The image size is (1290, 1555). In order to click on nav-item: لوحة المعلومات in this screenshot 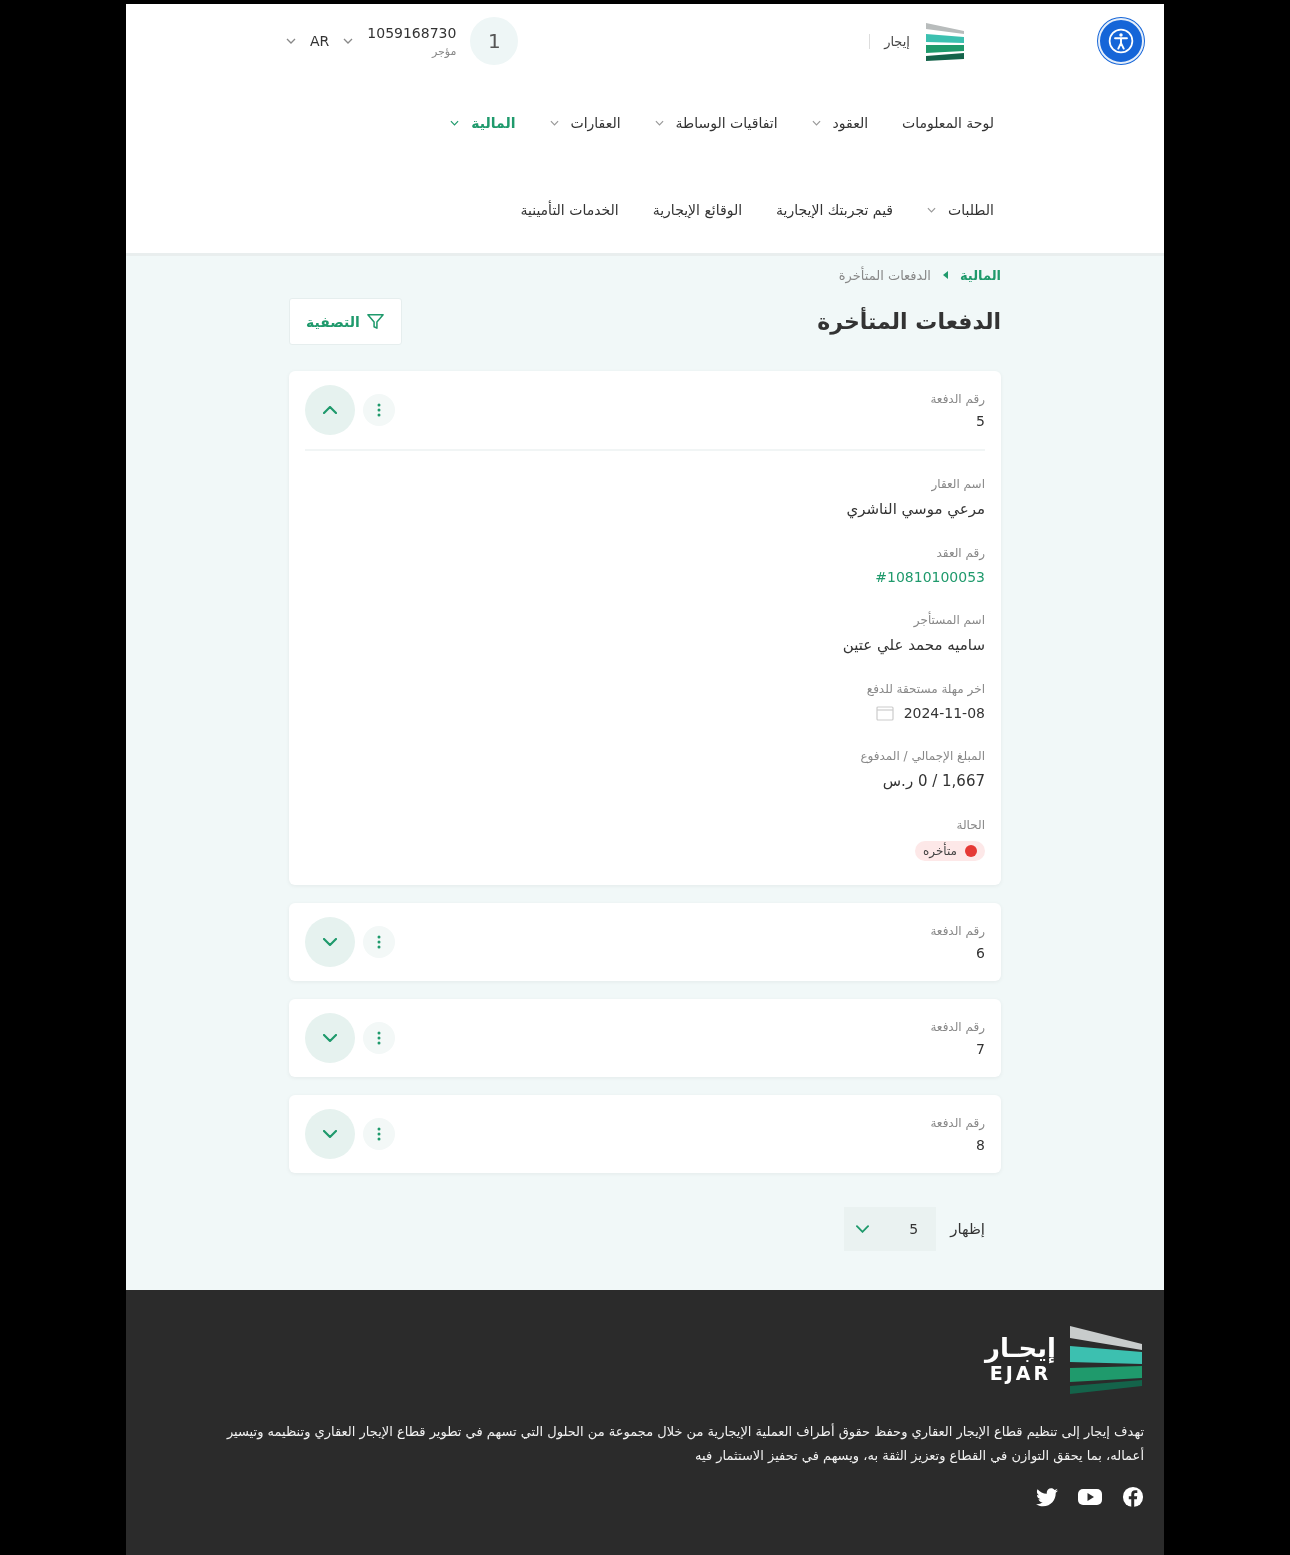, I will do `click(948, 122)`.